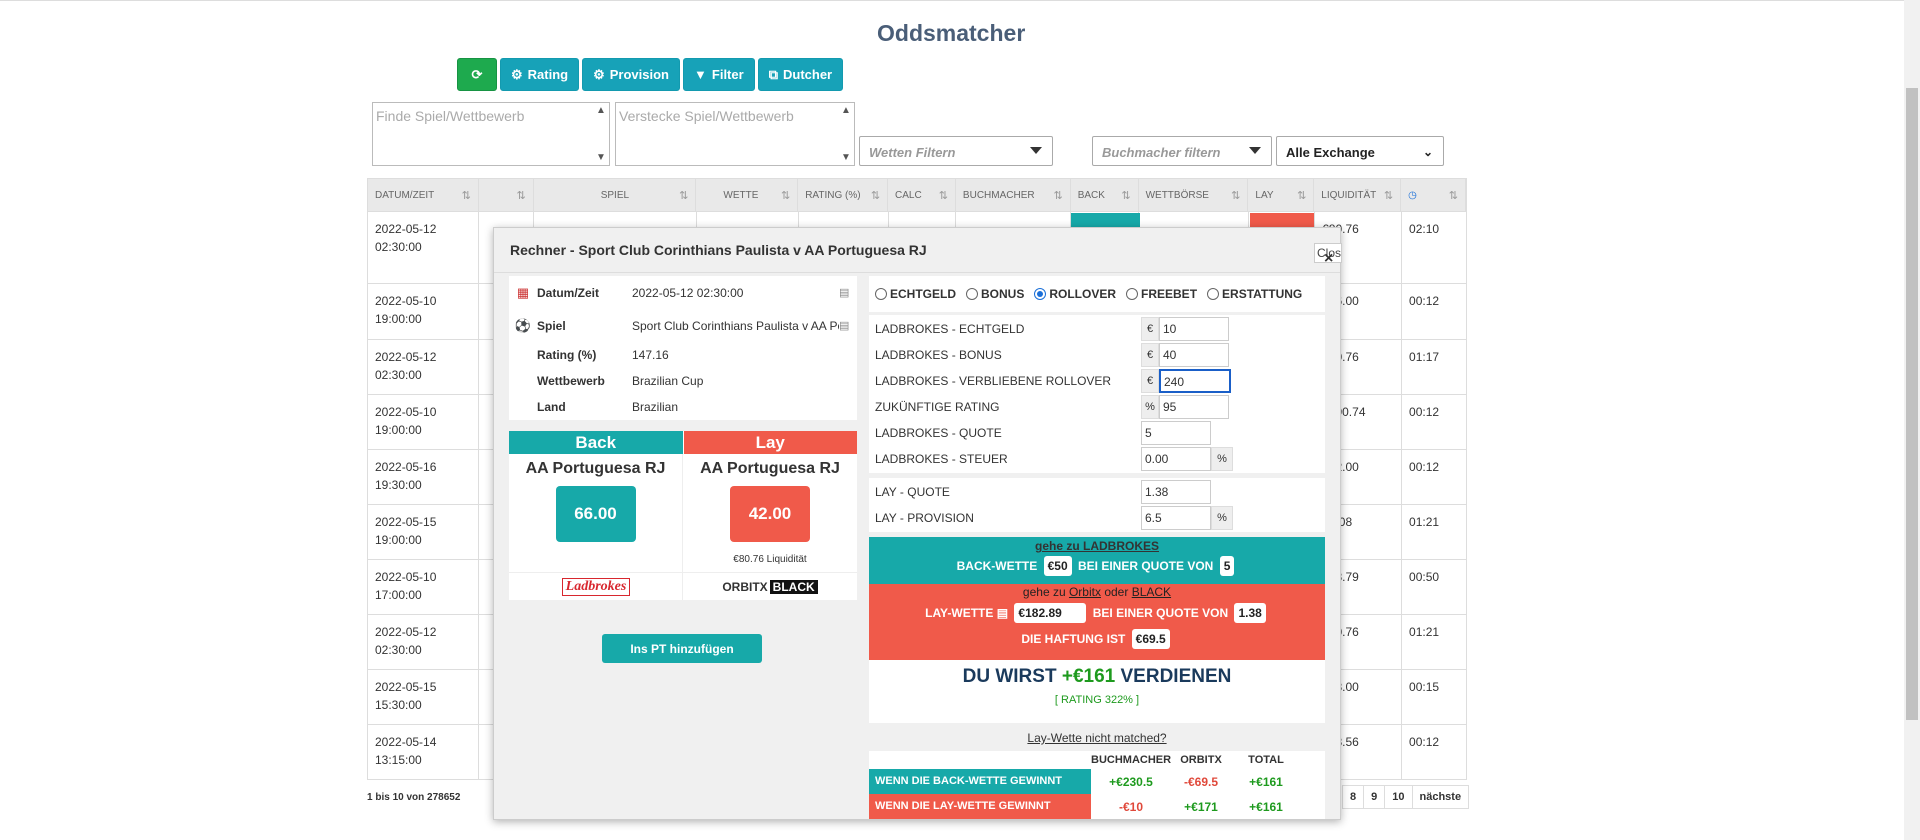  I want to click on cell-time: 19:30:00, so click(398, 485).